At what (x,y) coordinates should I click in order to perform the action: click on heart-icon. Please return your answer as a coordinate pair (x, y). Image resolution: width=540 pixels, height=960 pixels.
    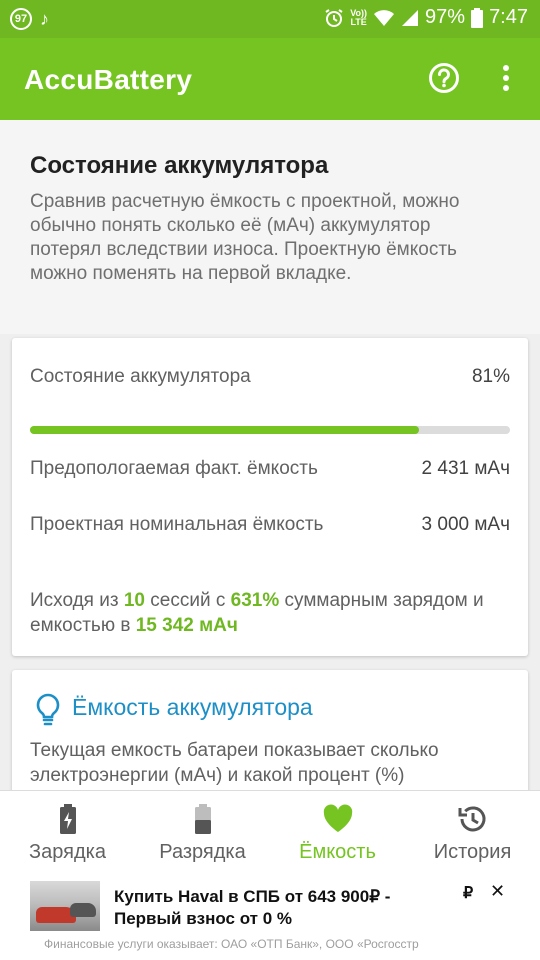
    Looking at the image, I should click on (337, 818).